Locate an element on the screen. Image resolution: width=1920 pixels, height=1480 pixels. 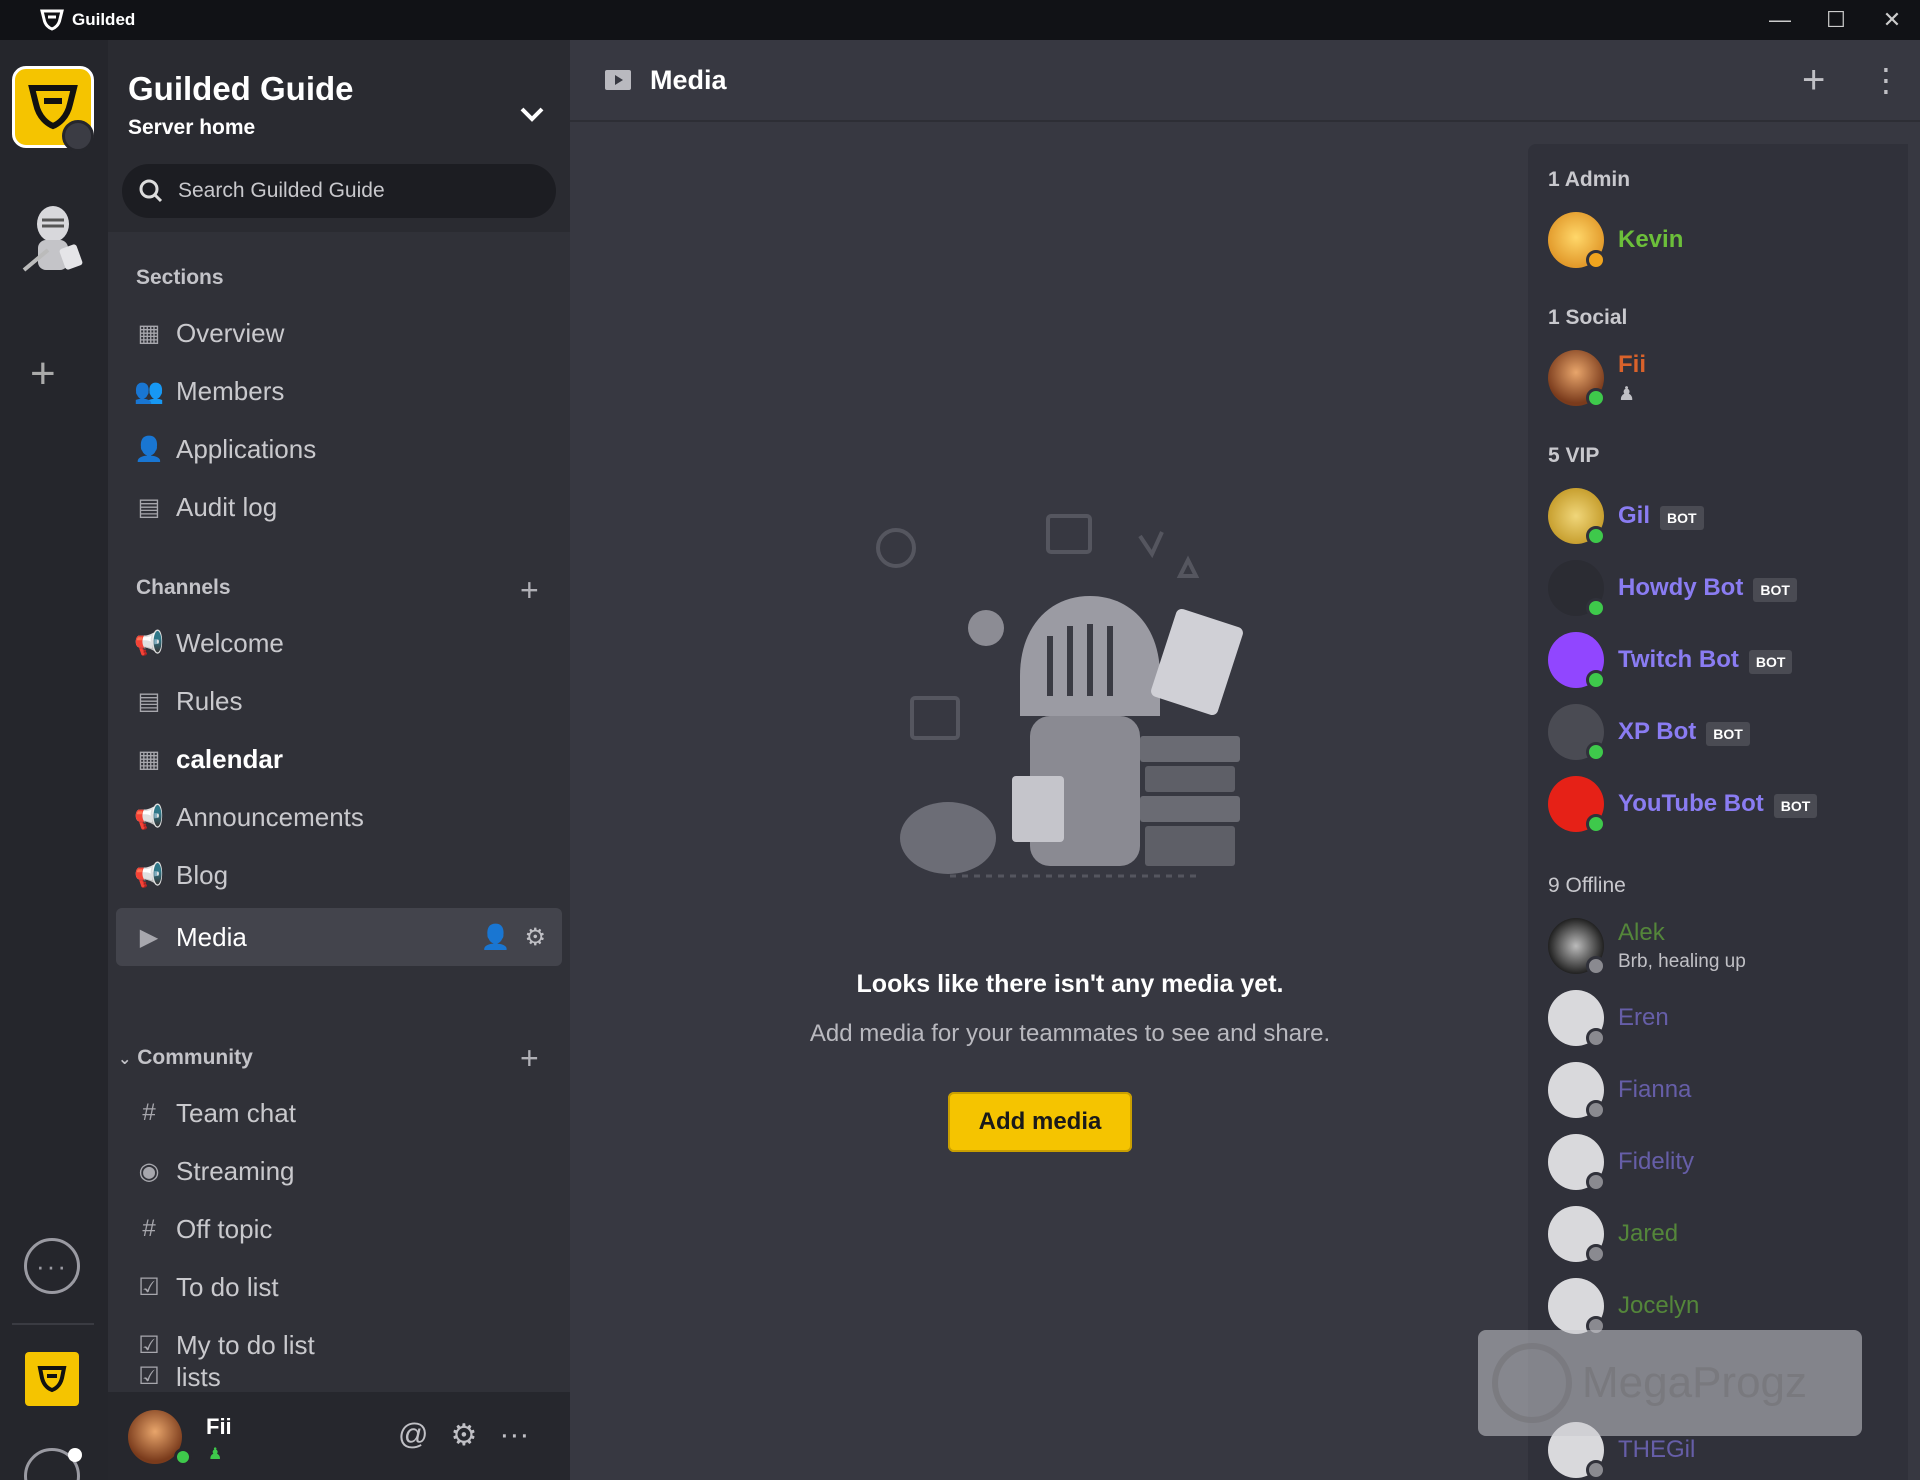
channel-blog: 📢 Blog is located at coordinates (339, 875).